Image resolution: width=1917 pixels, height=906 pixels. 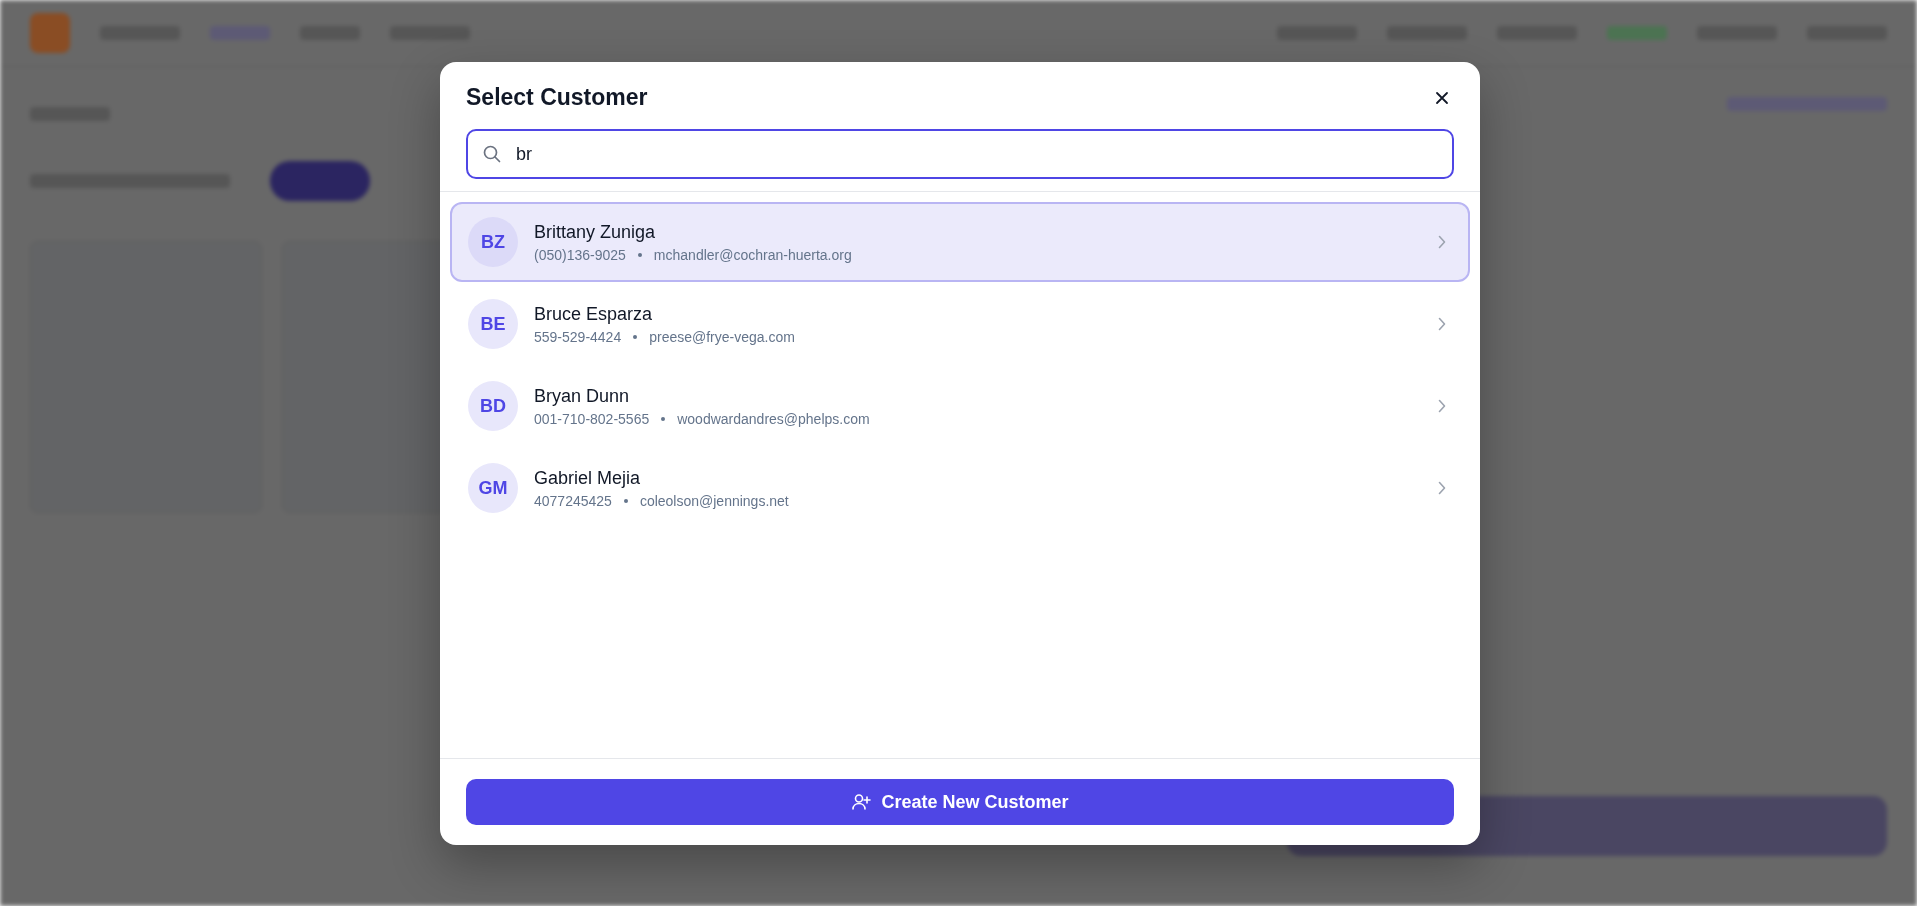 I want to click on customer-list-item: GM Gabriel Mejia 4077245425 coleolson@jennings.net, so click(x=960, y=488).